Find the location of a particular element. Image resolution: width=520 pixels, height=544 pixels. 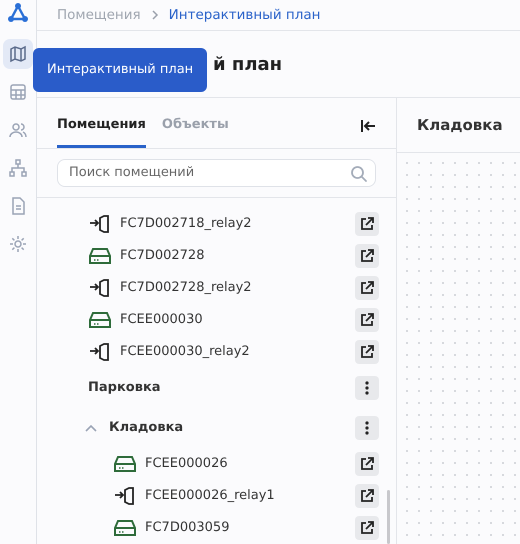

chevron-icon is located at coordinates (154, 15).